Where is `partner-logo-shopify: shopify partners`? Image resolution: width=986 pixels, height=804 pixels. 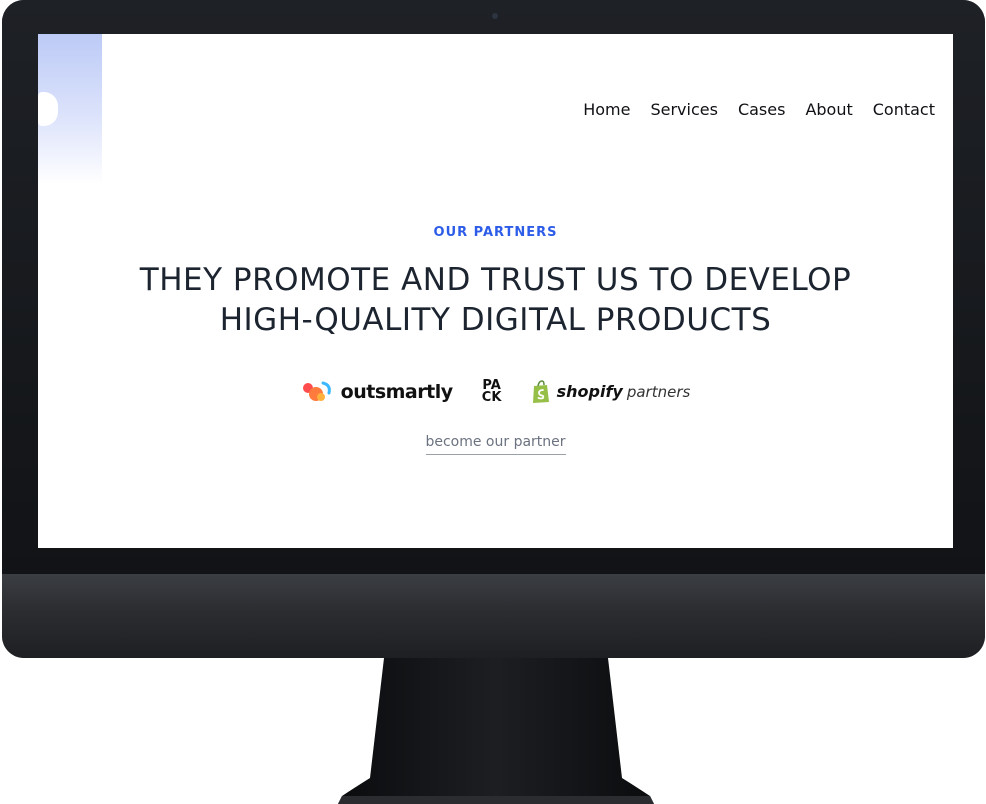 partner-logo-shopify: shopify partners is located at coordinates (611, 392).